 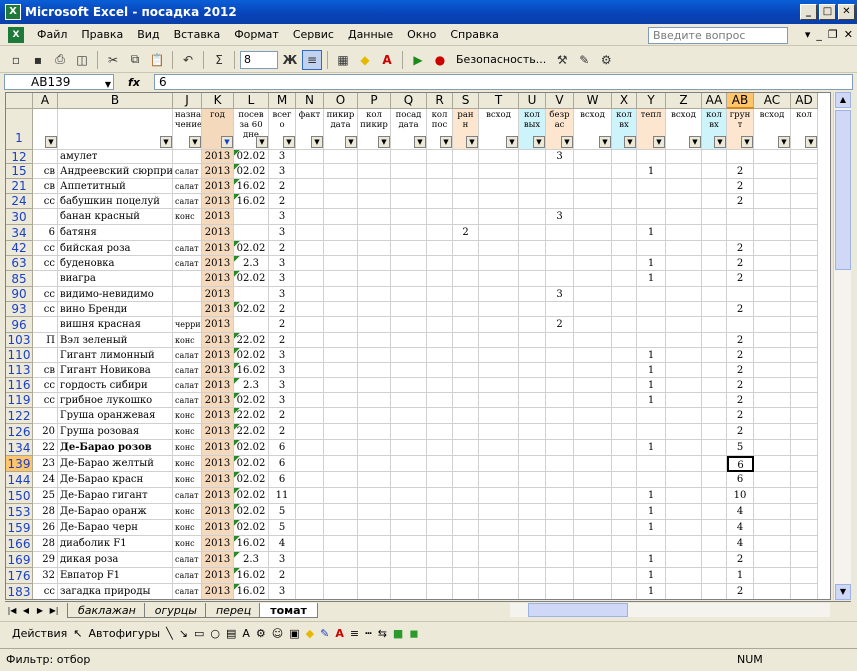 I want to click on select-all-corner, so click(x=19, y=101).